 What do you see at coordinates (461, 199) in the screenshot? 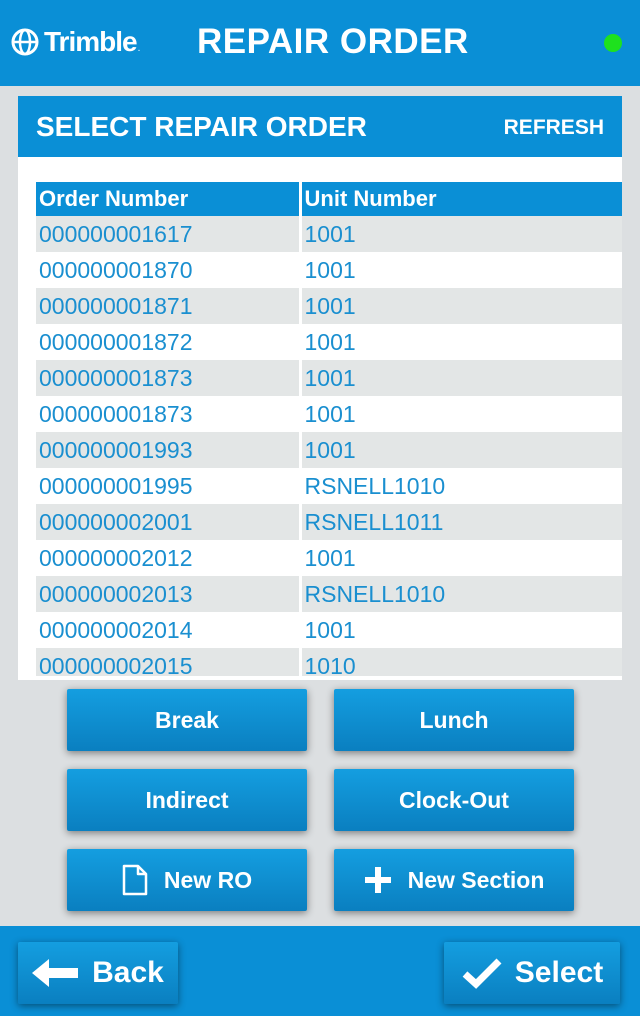
I see `column-header-unit-number: Unit Number` at bounding box center [461, 199].